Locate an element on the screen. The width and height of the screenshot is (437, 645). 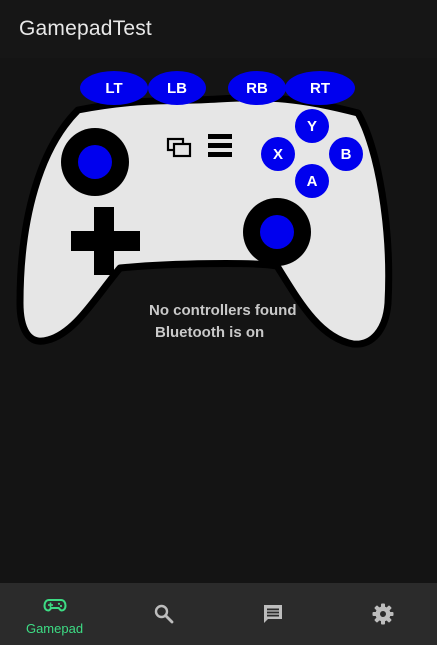
rt-button: RT is located at coordinates (320, 88).